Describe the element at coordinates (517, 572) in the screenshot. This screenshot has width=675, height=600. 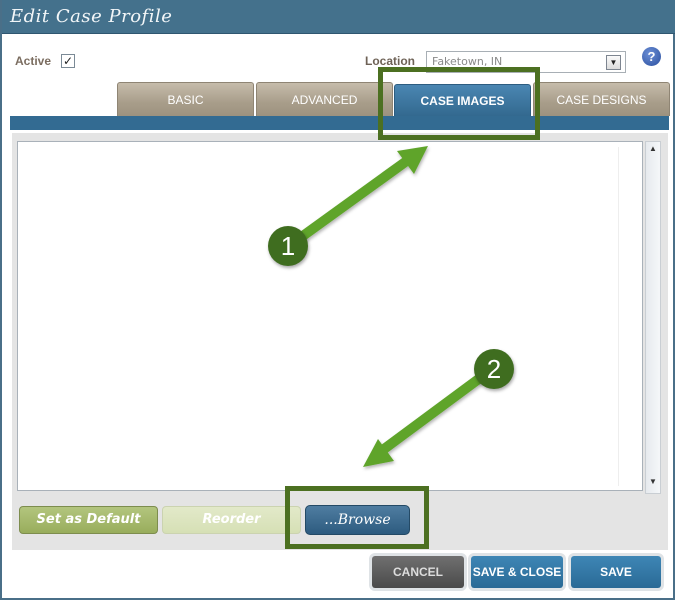
I see `save-and-close-button: SAVE & CLOSE` at that location.